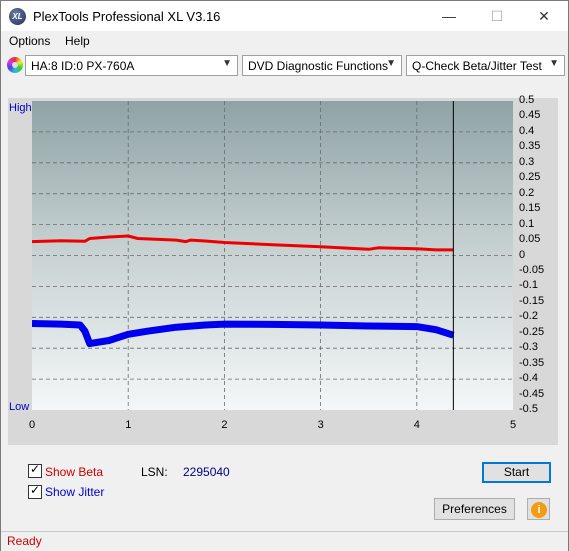 The width and height of the screenshot is (569, 551). I want to click on info-icon: i, so click(539, 510).